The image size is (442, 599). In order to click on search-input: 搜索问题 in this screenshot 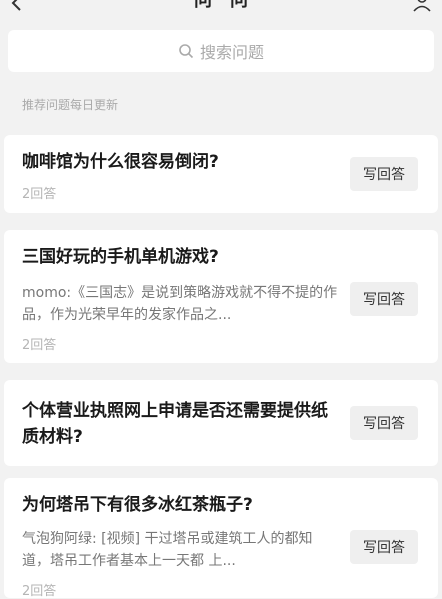, I will do `click(221, 51)`.